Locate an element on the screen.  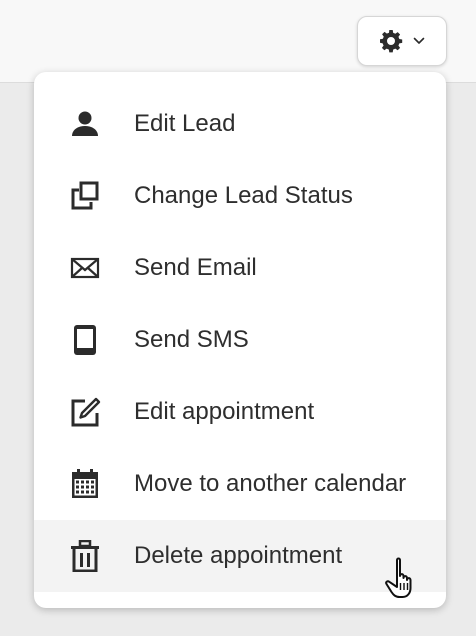
menu-item-label: Send SMS is located at coordinates (191, 339).